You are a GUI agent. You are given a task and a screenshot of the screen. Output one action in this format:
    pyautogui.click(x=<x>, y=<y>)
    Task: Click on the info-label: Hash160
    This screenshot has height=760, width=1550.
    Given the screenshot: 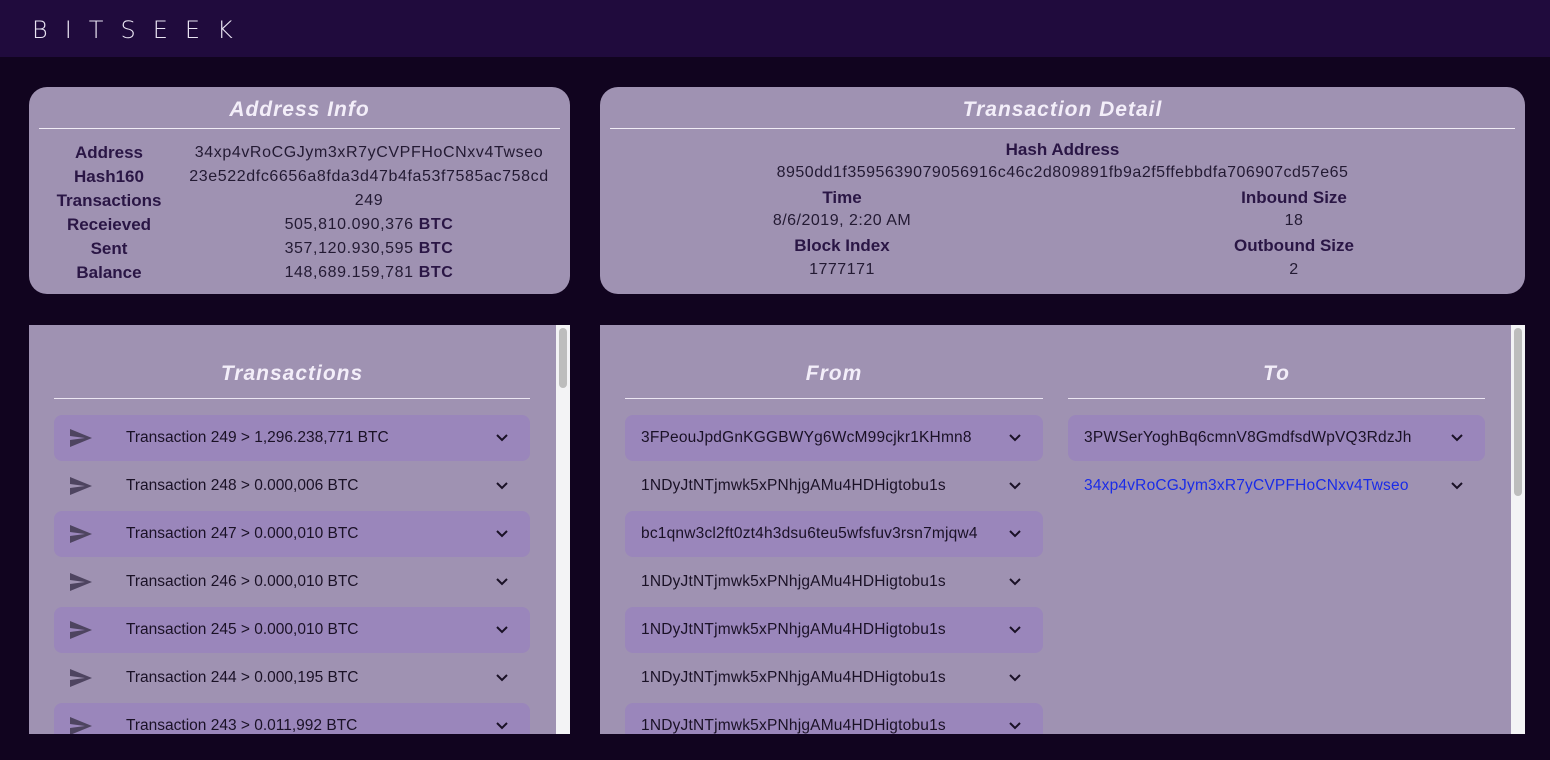 What is the action you would take?
    pyautogui.click(x=109, y=176)
    